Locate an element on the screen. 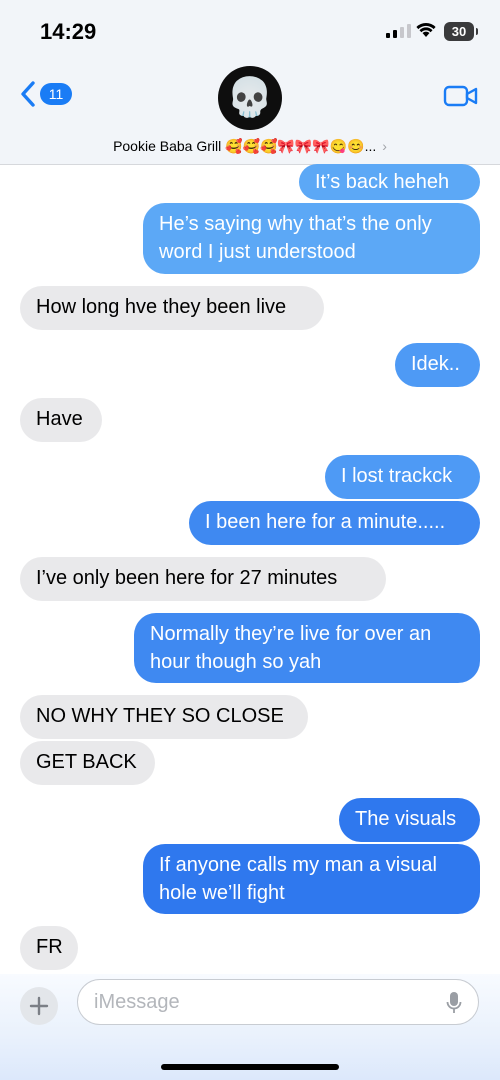  message-bubble-outgoing: It’s back heheh is located at coordinates (389, 182).